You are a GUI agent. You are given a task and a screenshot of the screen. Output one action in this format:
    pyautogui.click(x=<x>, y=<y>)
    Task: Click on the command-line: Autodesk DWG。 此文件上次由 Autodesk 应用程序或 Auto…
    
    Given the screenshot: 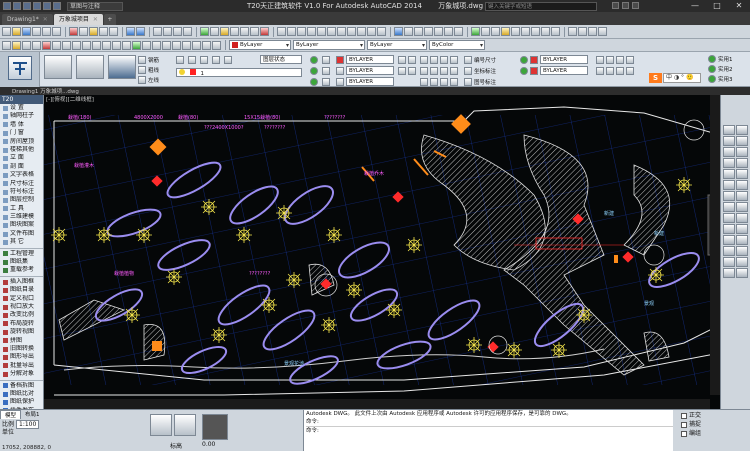 What is the action you would take?
    pyautogui.click(x=488, y=430)
    